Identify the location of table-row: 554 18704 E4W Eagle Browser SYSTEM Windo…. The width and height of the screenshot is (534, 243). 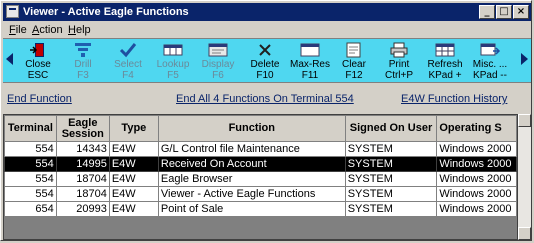
(260, 179).